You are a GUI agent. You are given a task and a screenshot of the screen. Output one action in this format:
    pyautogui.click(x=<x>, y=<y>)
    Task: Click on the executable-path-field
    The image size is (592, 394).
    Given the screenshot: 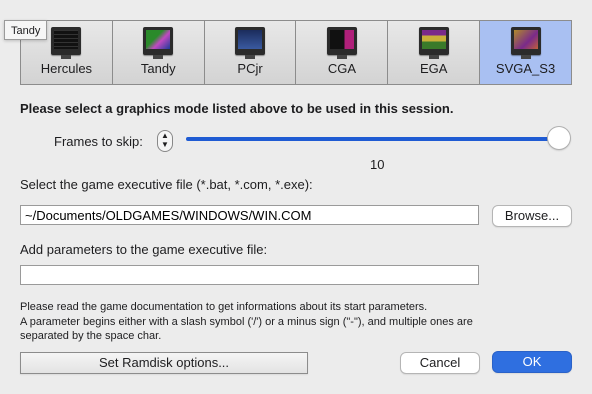 What is the action you would take?
    pyautogui.click(x=249, y=215)
    